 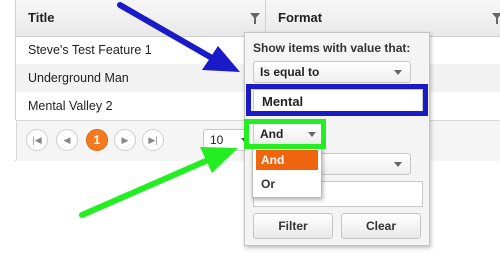 I want to click on blue-arrow-icon, so click(x=178, y=37).